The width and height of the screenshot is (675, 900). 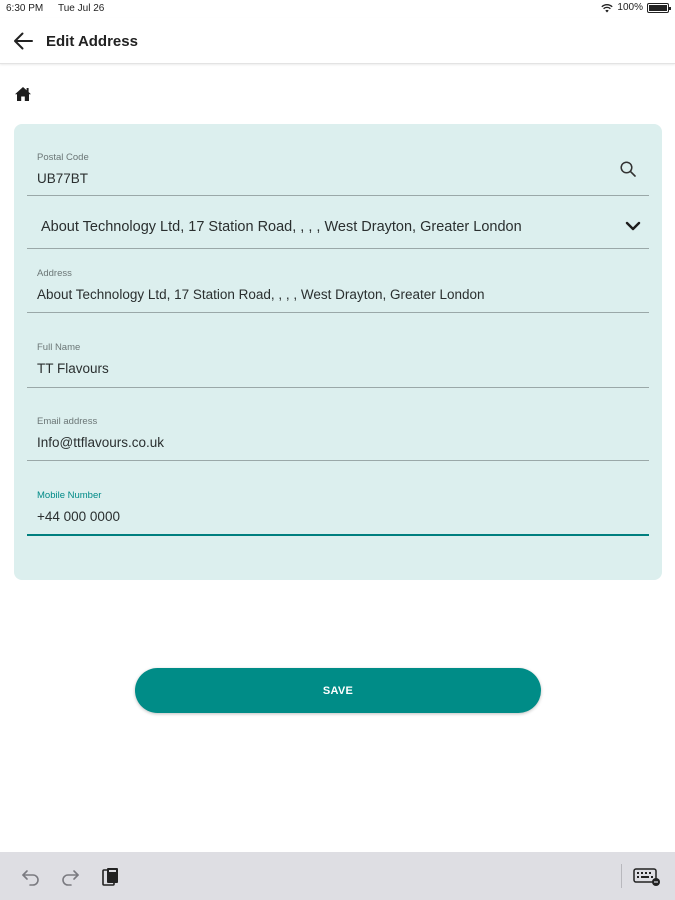 What do you see at coordinates (63, 157) in the screenshot?
I see `postal-code-label: Postal Code` at bounding box center [63, 157].